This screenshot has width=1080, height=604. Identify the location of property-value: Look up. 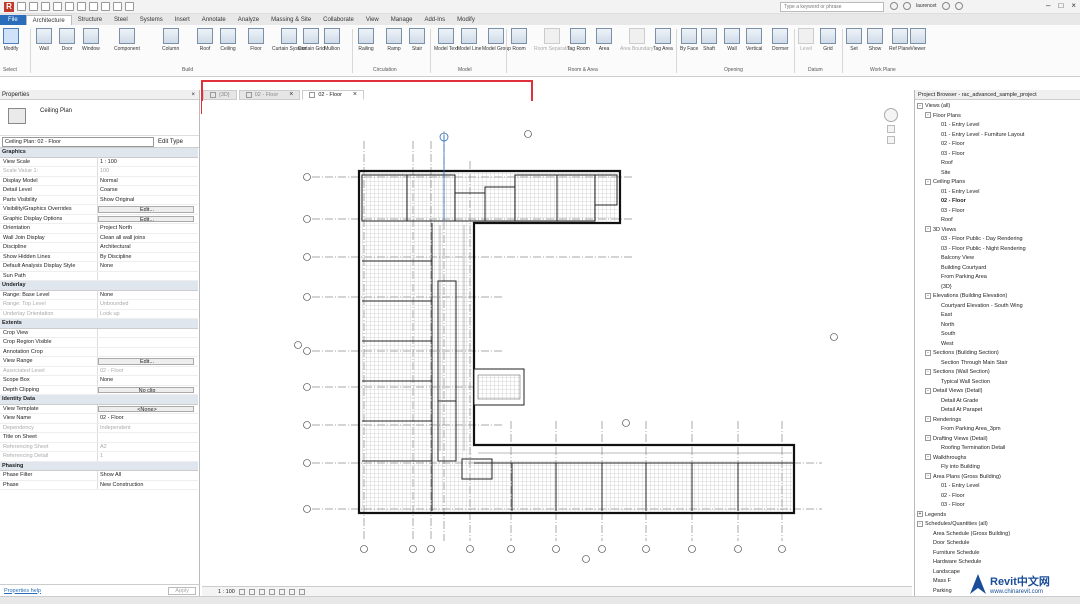
(148, 314).